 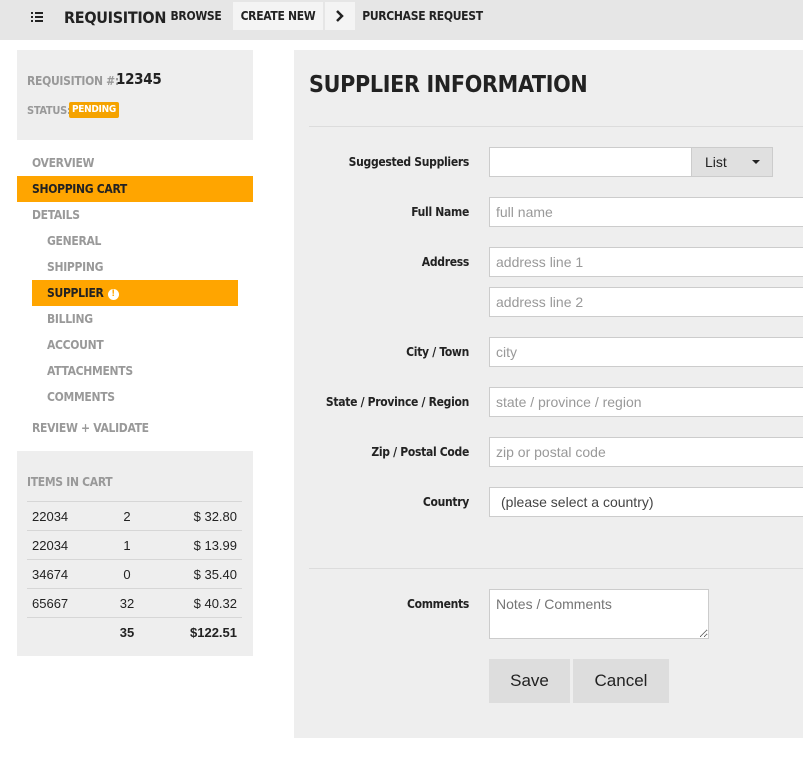 What do you see at coordinates (590, 162) in the screenshot?
I see `suggested-suppliers-input` at bounding box center [590, 162].